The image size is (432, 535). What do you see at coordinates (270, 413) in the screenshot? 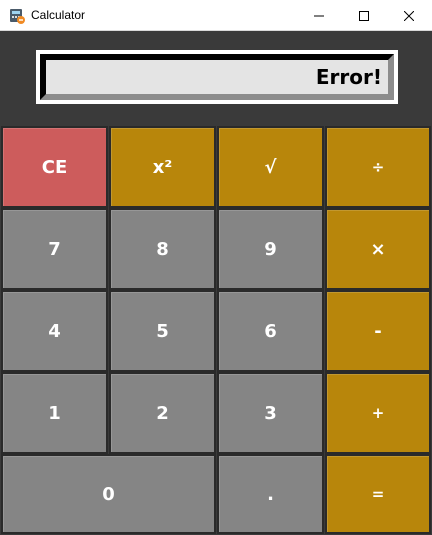
I see `digit-3-button: 3` at bounding box center [270, 413].